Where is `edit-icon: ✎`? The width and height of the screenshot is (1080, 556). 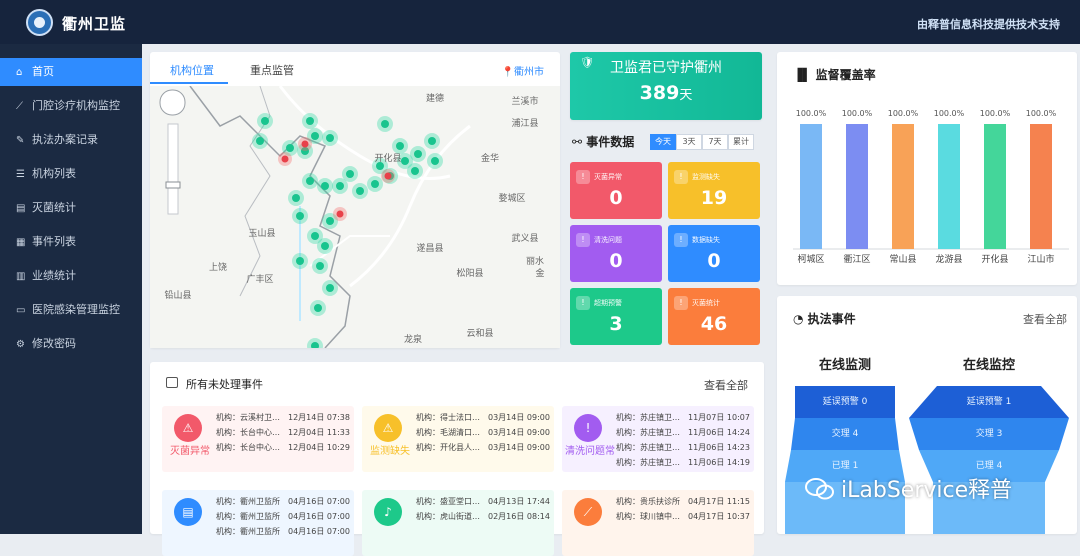
edit-icon: ✎ is located at coordinates (20, 140).